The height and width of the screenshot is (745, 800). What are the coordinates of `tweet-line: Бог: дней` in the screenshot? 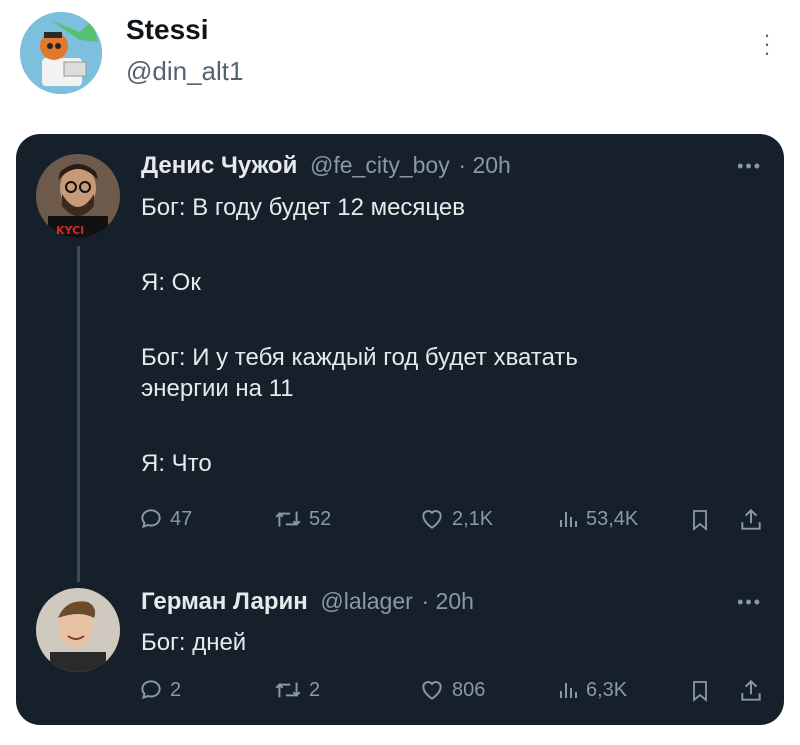 It's located at (194, 642).